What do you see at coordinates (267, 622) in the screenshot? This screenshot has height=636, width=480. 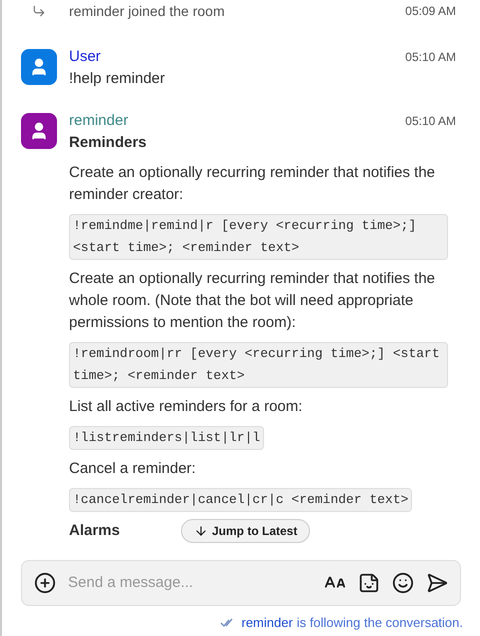 I see `follower-name: reminder` at bounding box center [267, 622].